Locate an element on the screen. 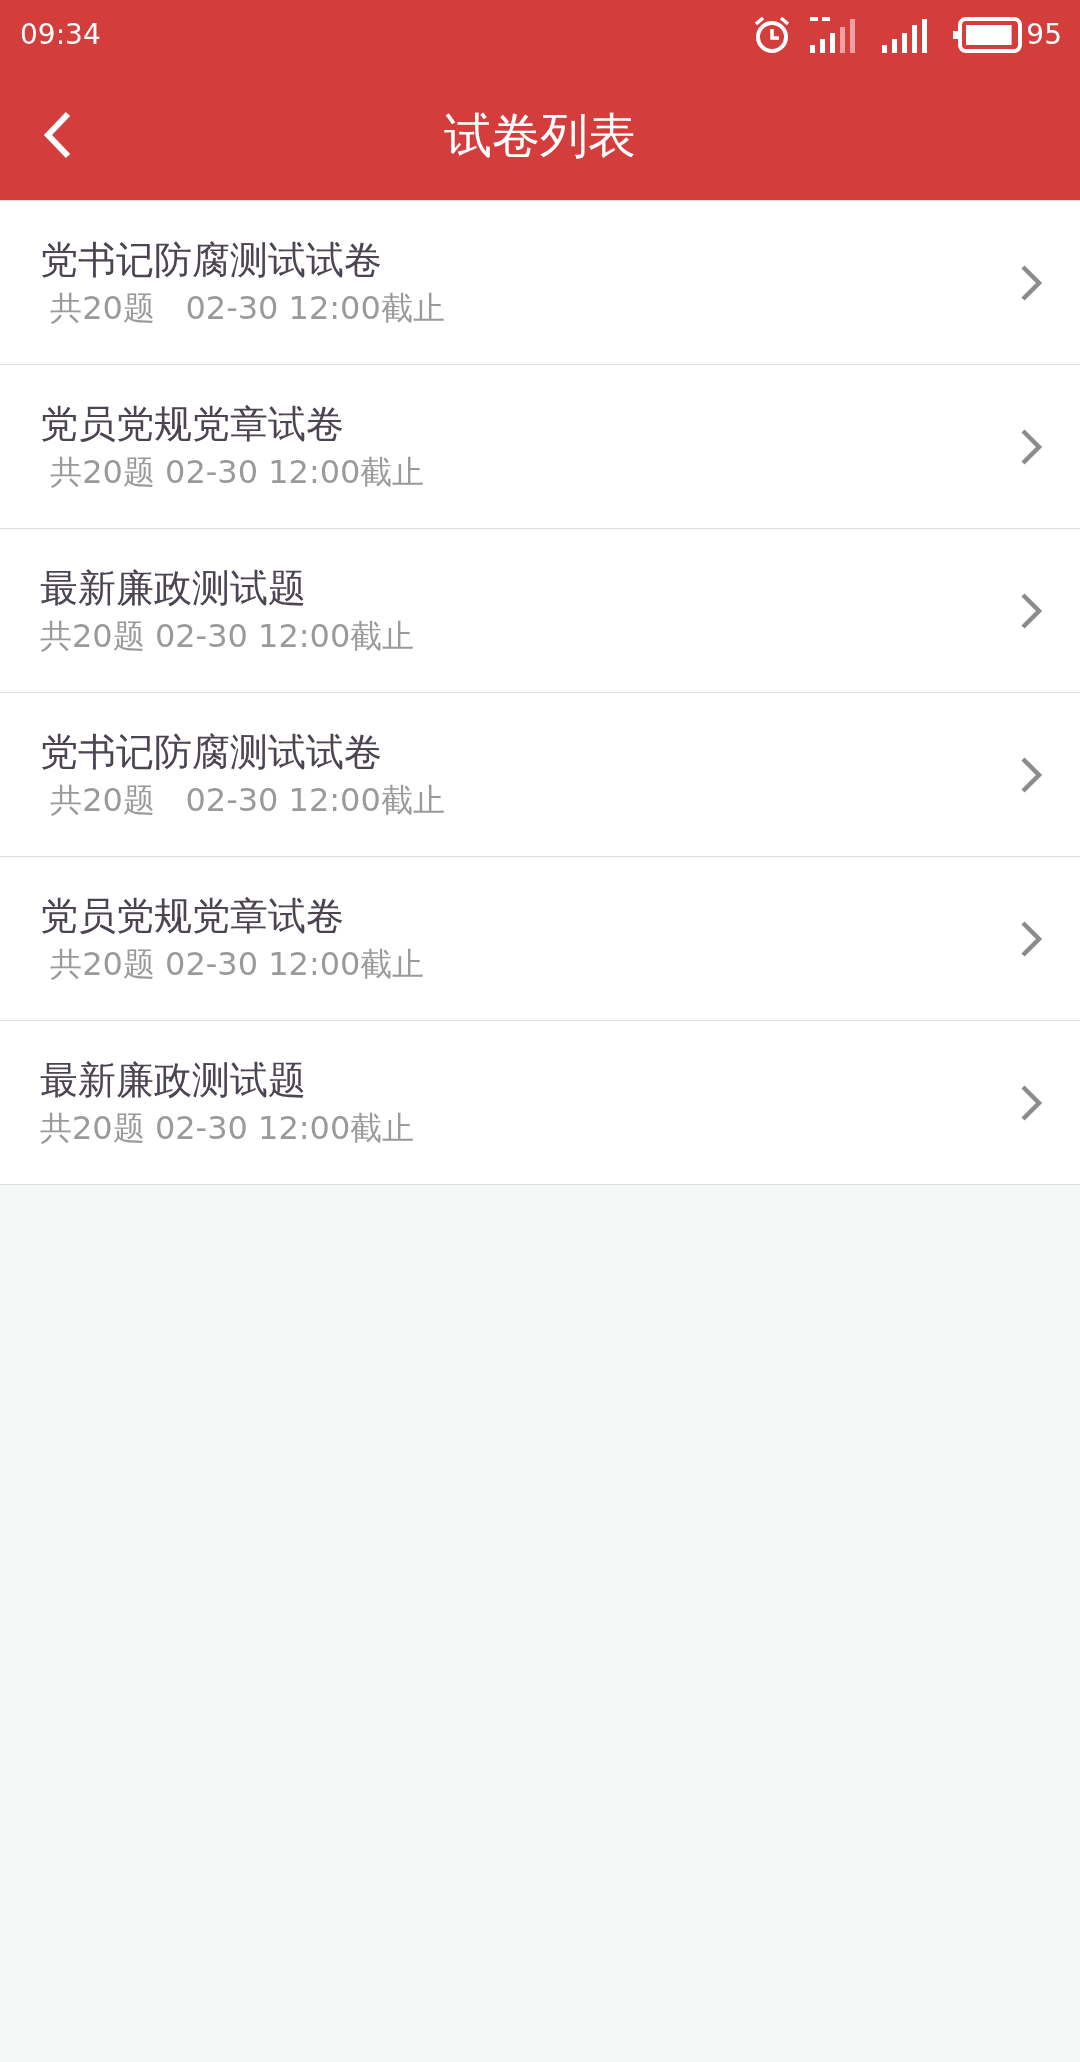 The image size is (1080, 2062). page-title: 试卷列表 is located at coordinates (540, 135).